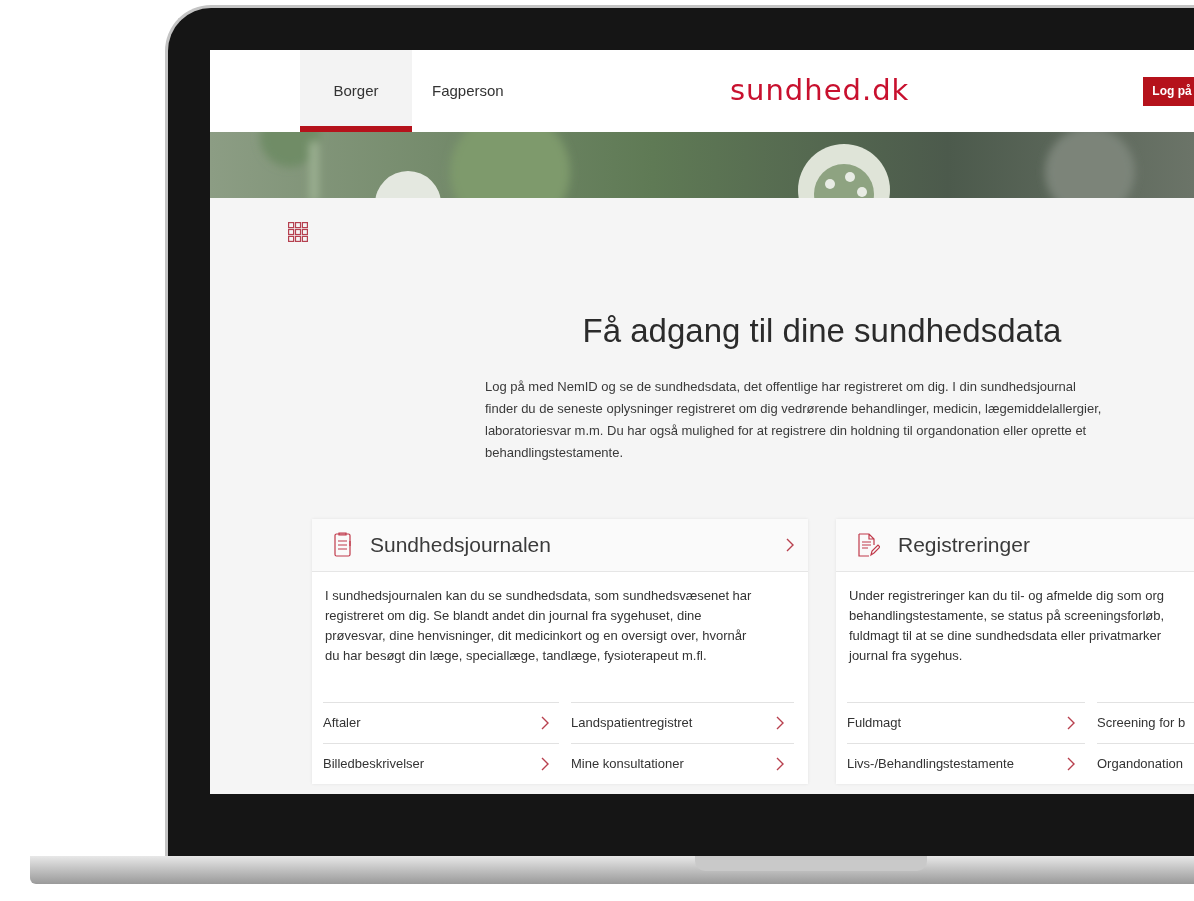 Image resolution: width=1194 pixels, height=901 pixels. Describe the element at coordinates (820, 91) in the screenshot. I see `site-logo: sundhed.dk` at that location.